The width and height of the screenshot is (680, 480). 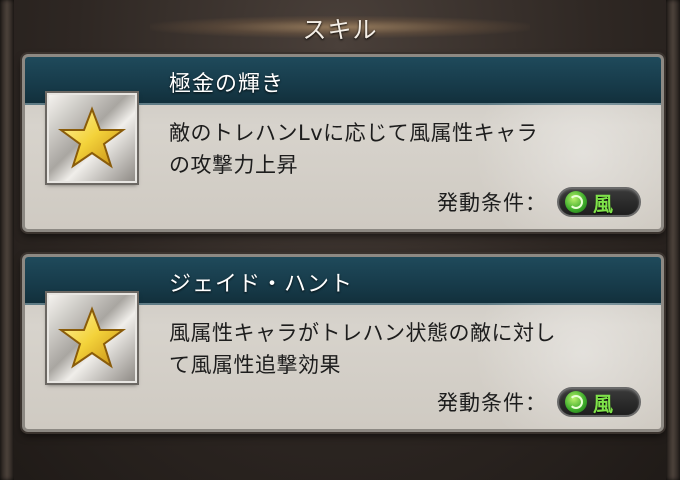 I want to click on right-frame-rail, so click(x=673, y=240).